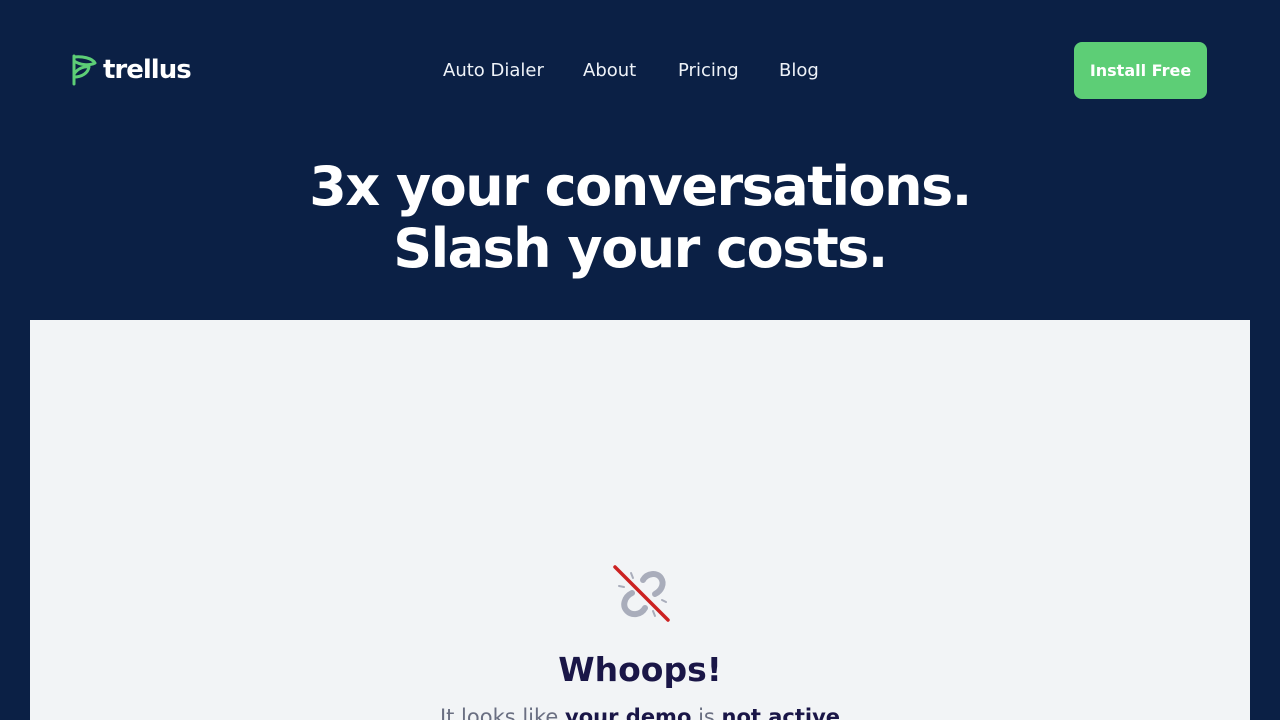 This screenshot has width=1280, height=720. Describe the element at coordinates (708, 71) in the screenshot. I see `nav-pricing: Pricing` at that location.